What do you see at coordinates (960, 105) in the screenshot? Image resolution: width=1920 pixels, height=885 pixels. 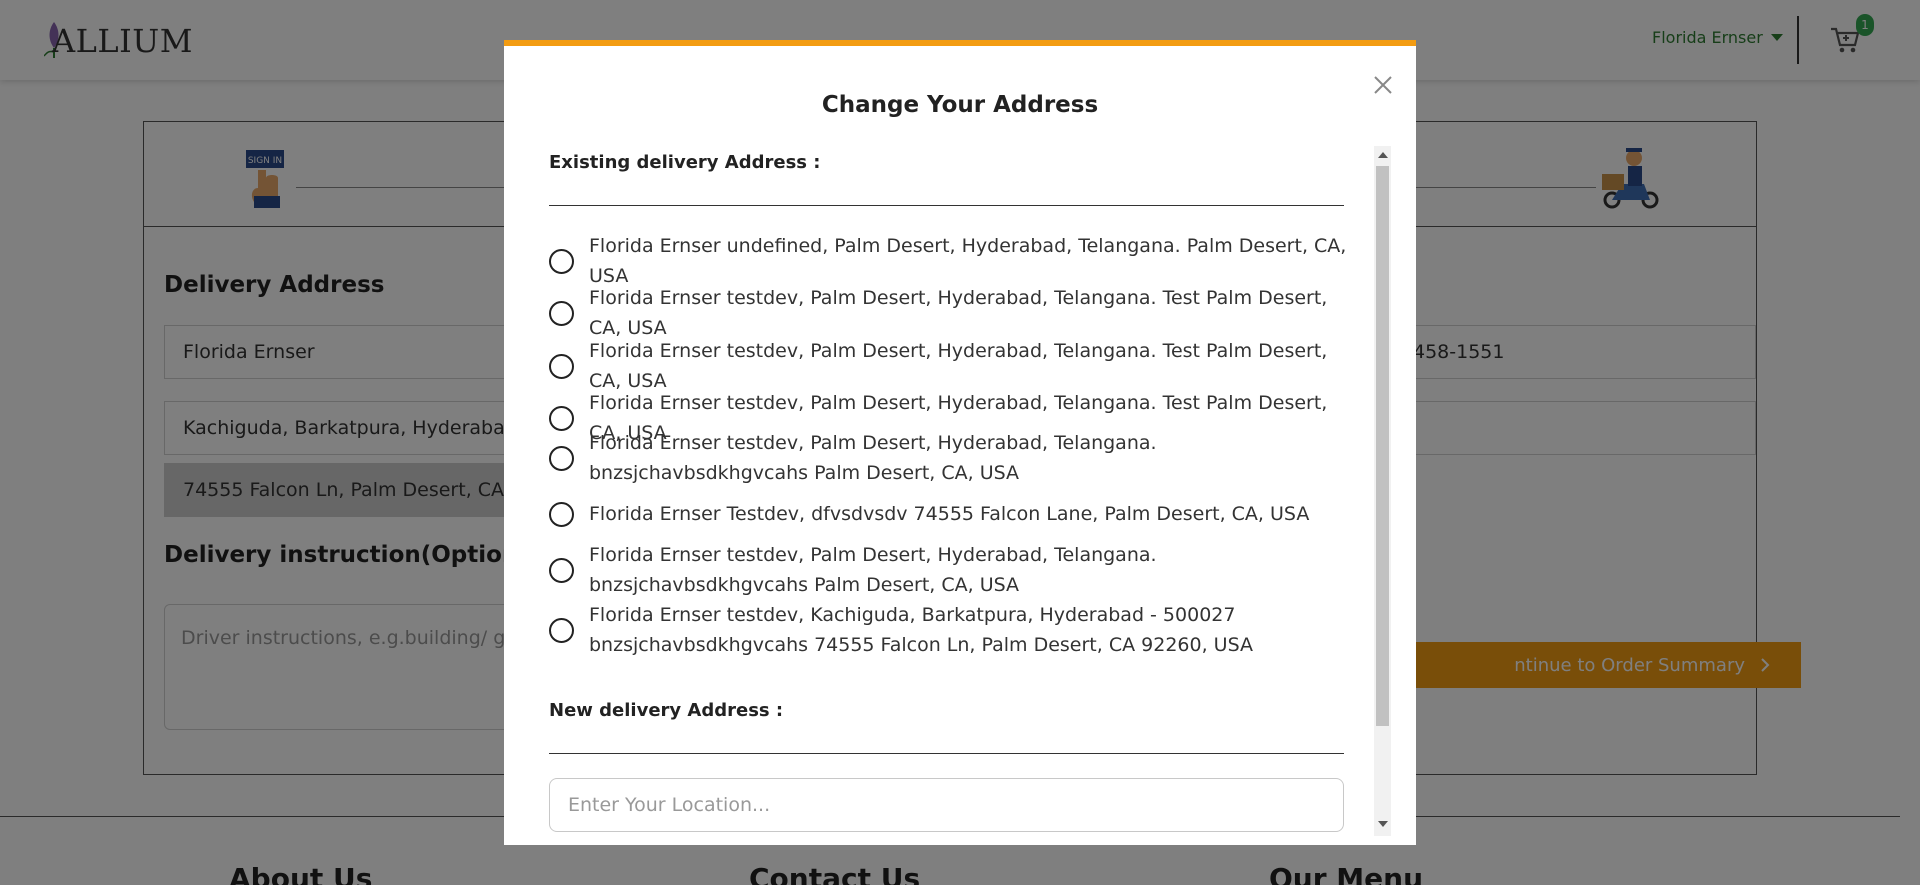 I see `modal-title: Change Your Address` at bounding box center [960, 105].